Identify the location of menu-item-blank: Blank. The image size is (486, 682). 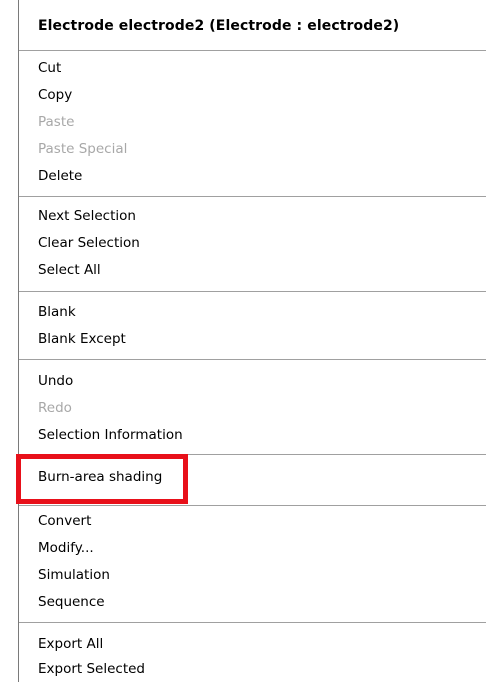
(57, 312).